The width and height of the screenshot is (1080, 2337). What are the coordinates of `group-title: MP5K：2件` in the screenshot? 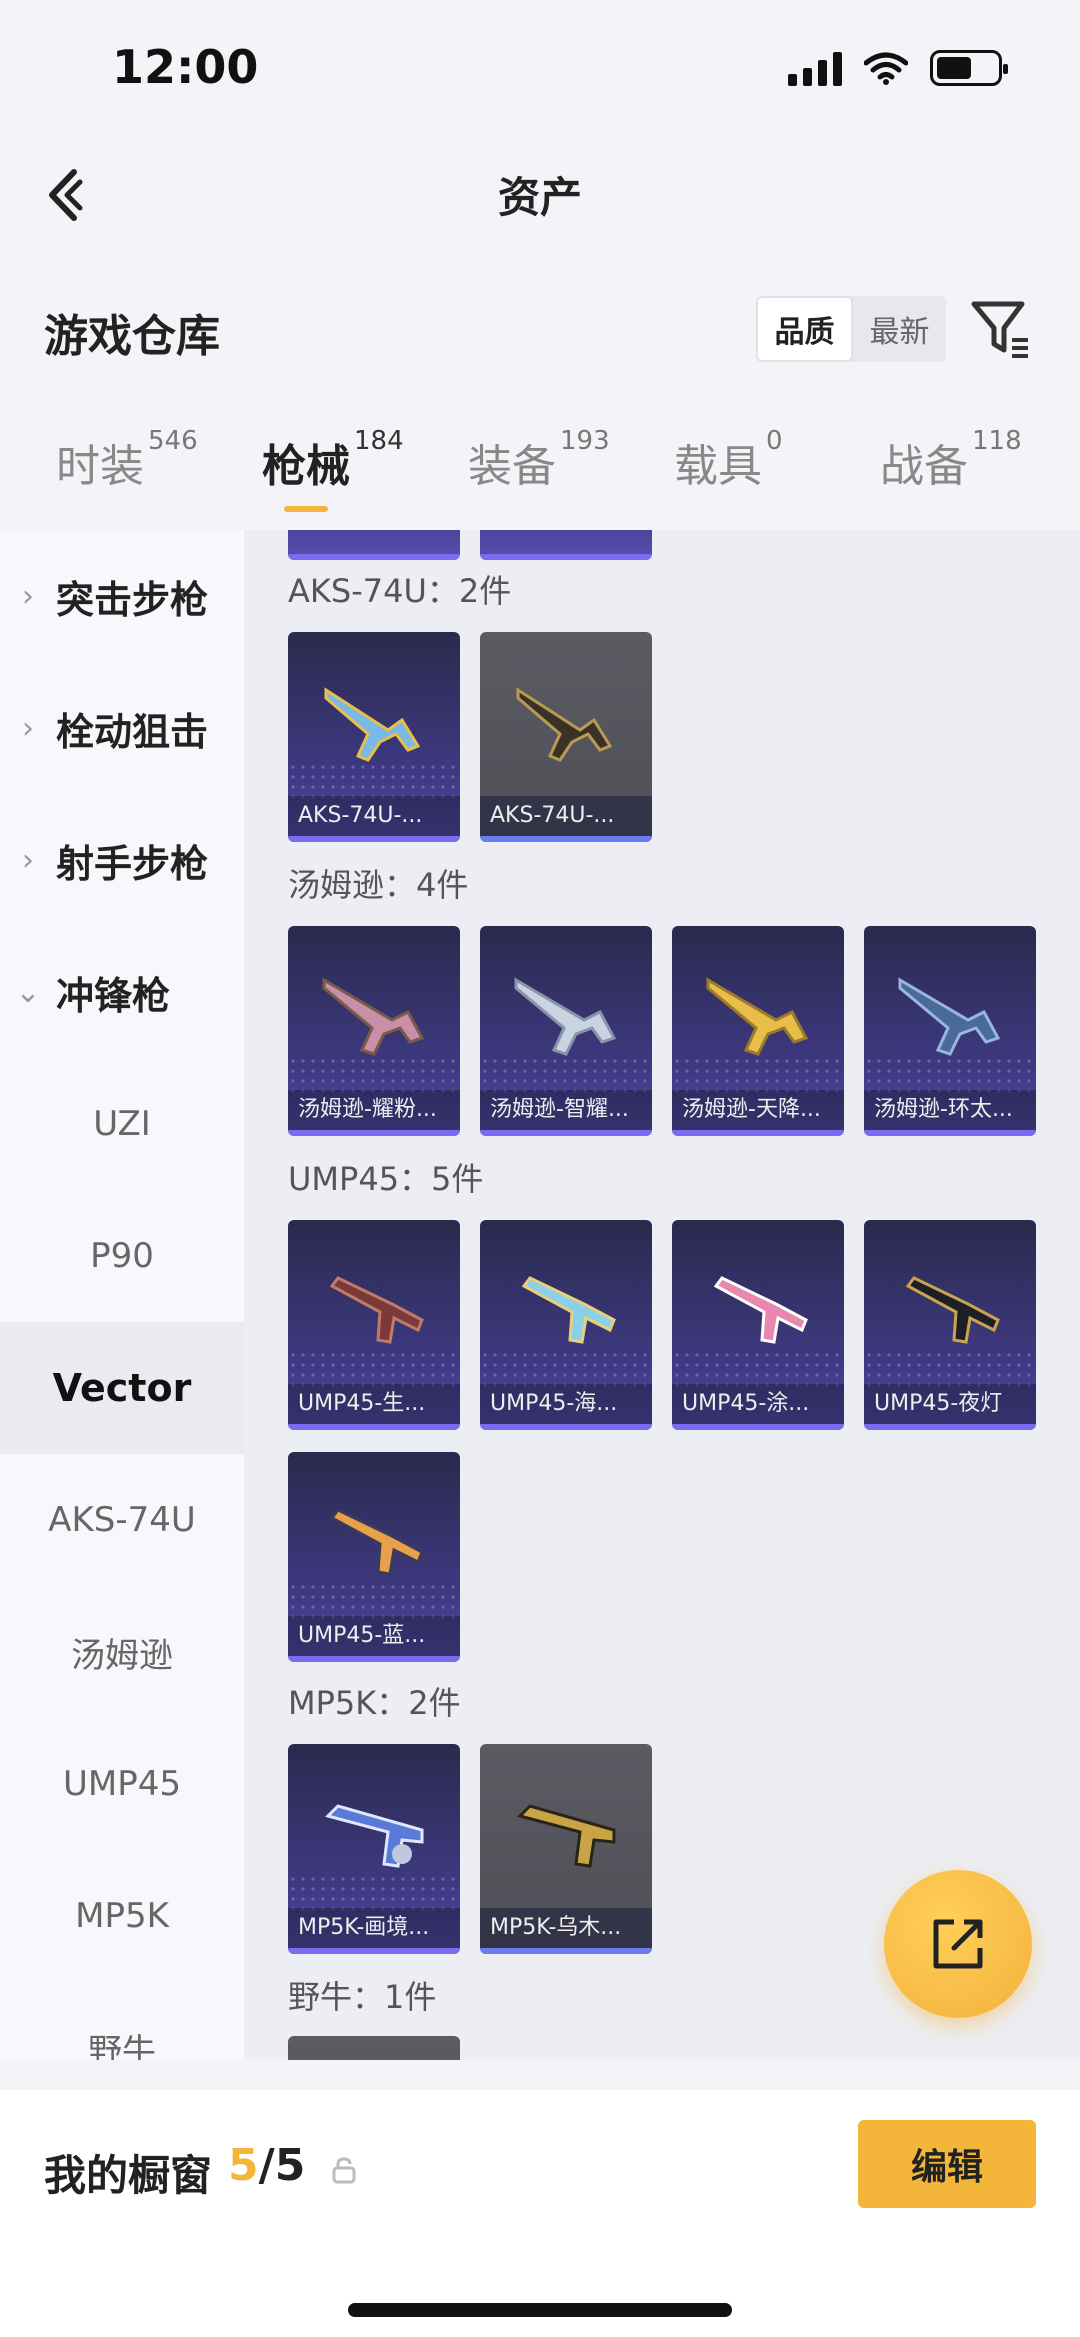 It's located at (374, 1703).